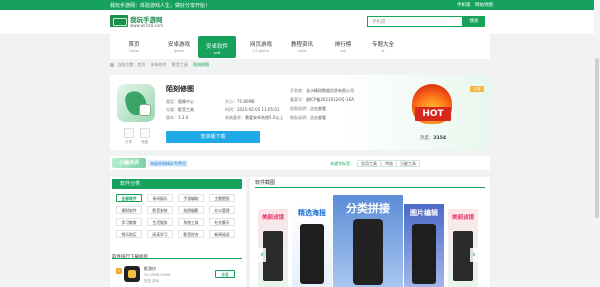 This screenshot has width=600, height=287. Describe the element at coordinates (160, 198) in the screenshot. I see `category-item: 休闲娱乐` at that location.